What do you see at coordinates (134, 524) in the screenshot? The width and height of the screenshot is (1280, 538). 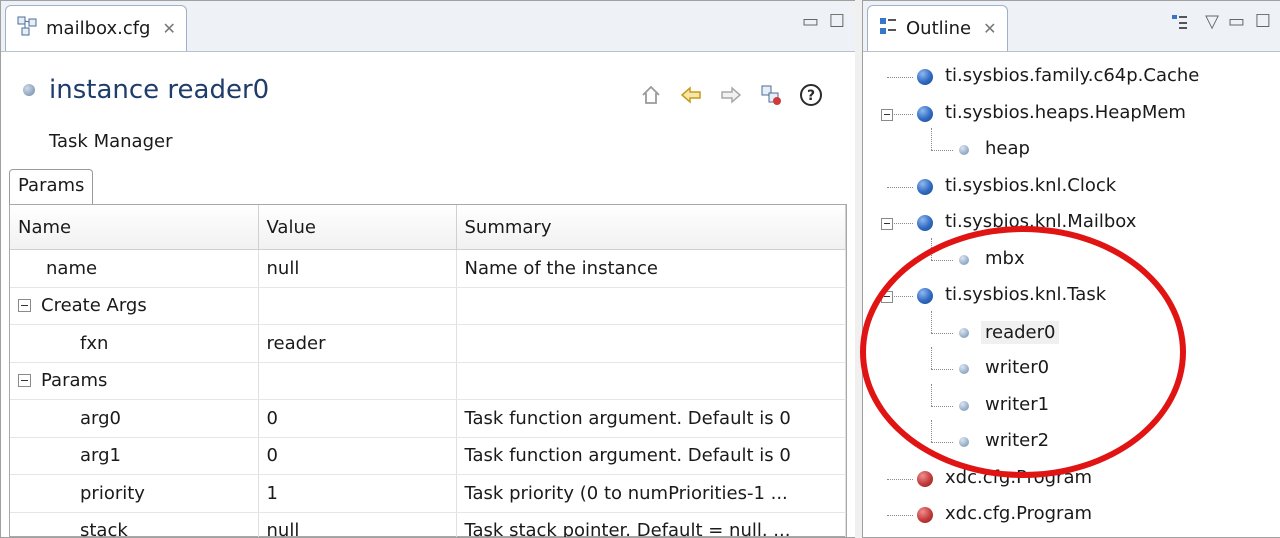 I see `param-name: stack` at bounding box center [134, 524].